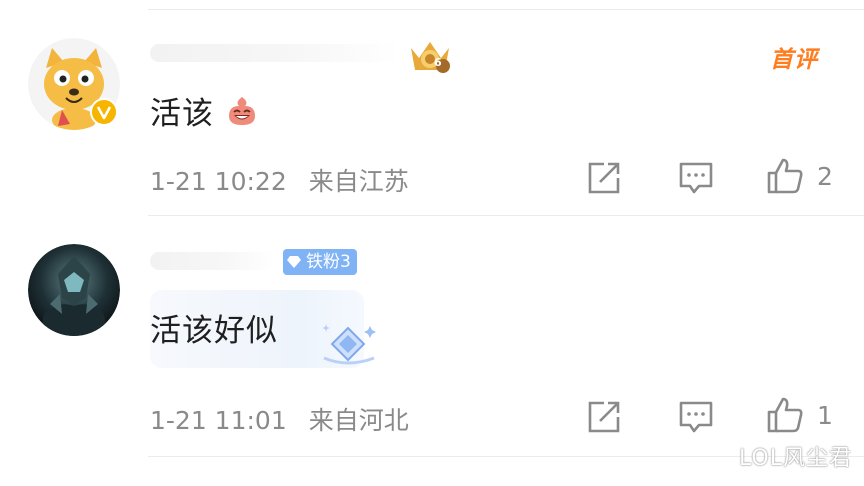 Image resolution: width=864 pixels, height=486 pixels. Describe the element at coordinates (358, 181) in the screenshot. I see `comment-location: 来自江苏` at that location.